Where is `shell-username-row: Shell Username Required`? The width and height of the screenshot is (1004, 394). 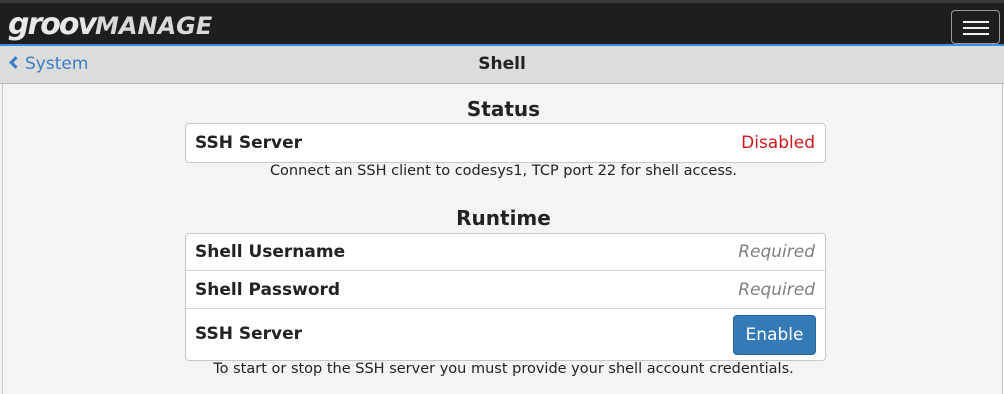
shell-username-row: Shell Username Required is located at coordinates (505, 252).